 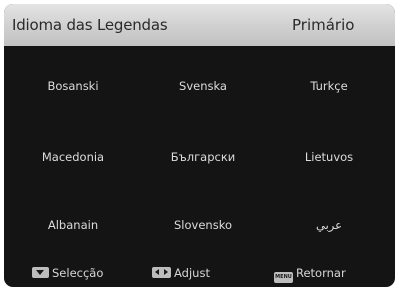 What do you see at coordinates (73, 225) in the screenshot?
I see `language-option: Albanain` at bounding box center [73, 225].